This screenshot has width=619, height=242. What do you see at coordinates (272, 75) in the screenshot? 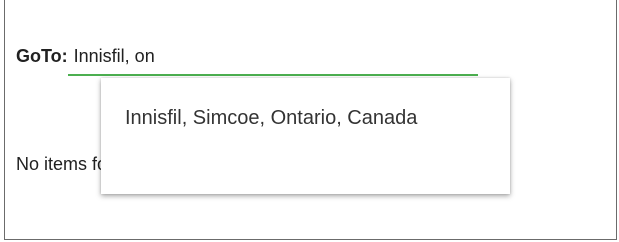
I see `goto-input-underline` at bounding box center [272, 75].